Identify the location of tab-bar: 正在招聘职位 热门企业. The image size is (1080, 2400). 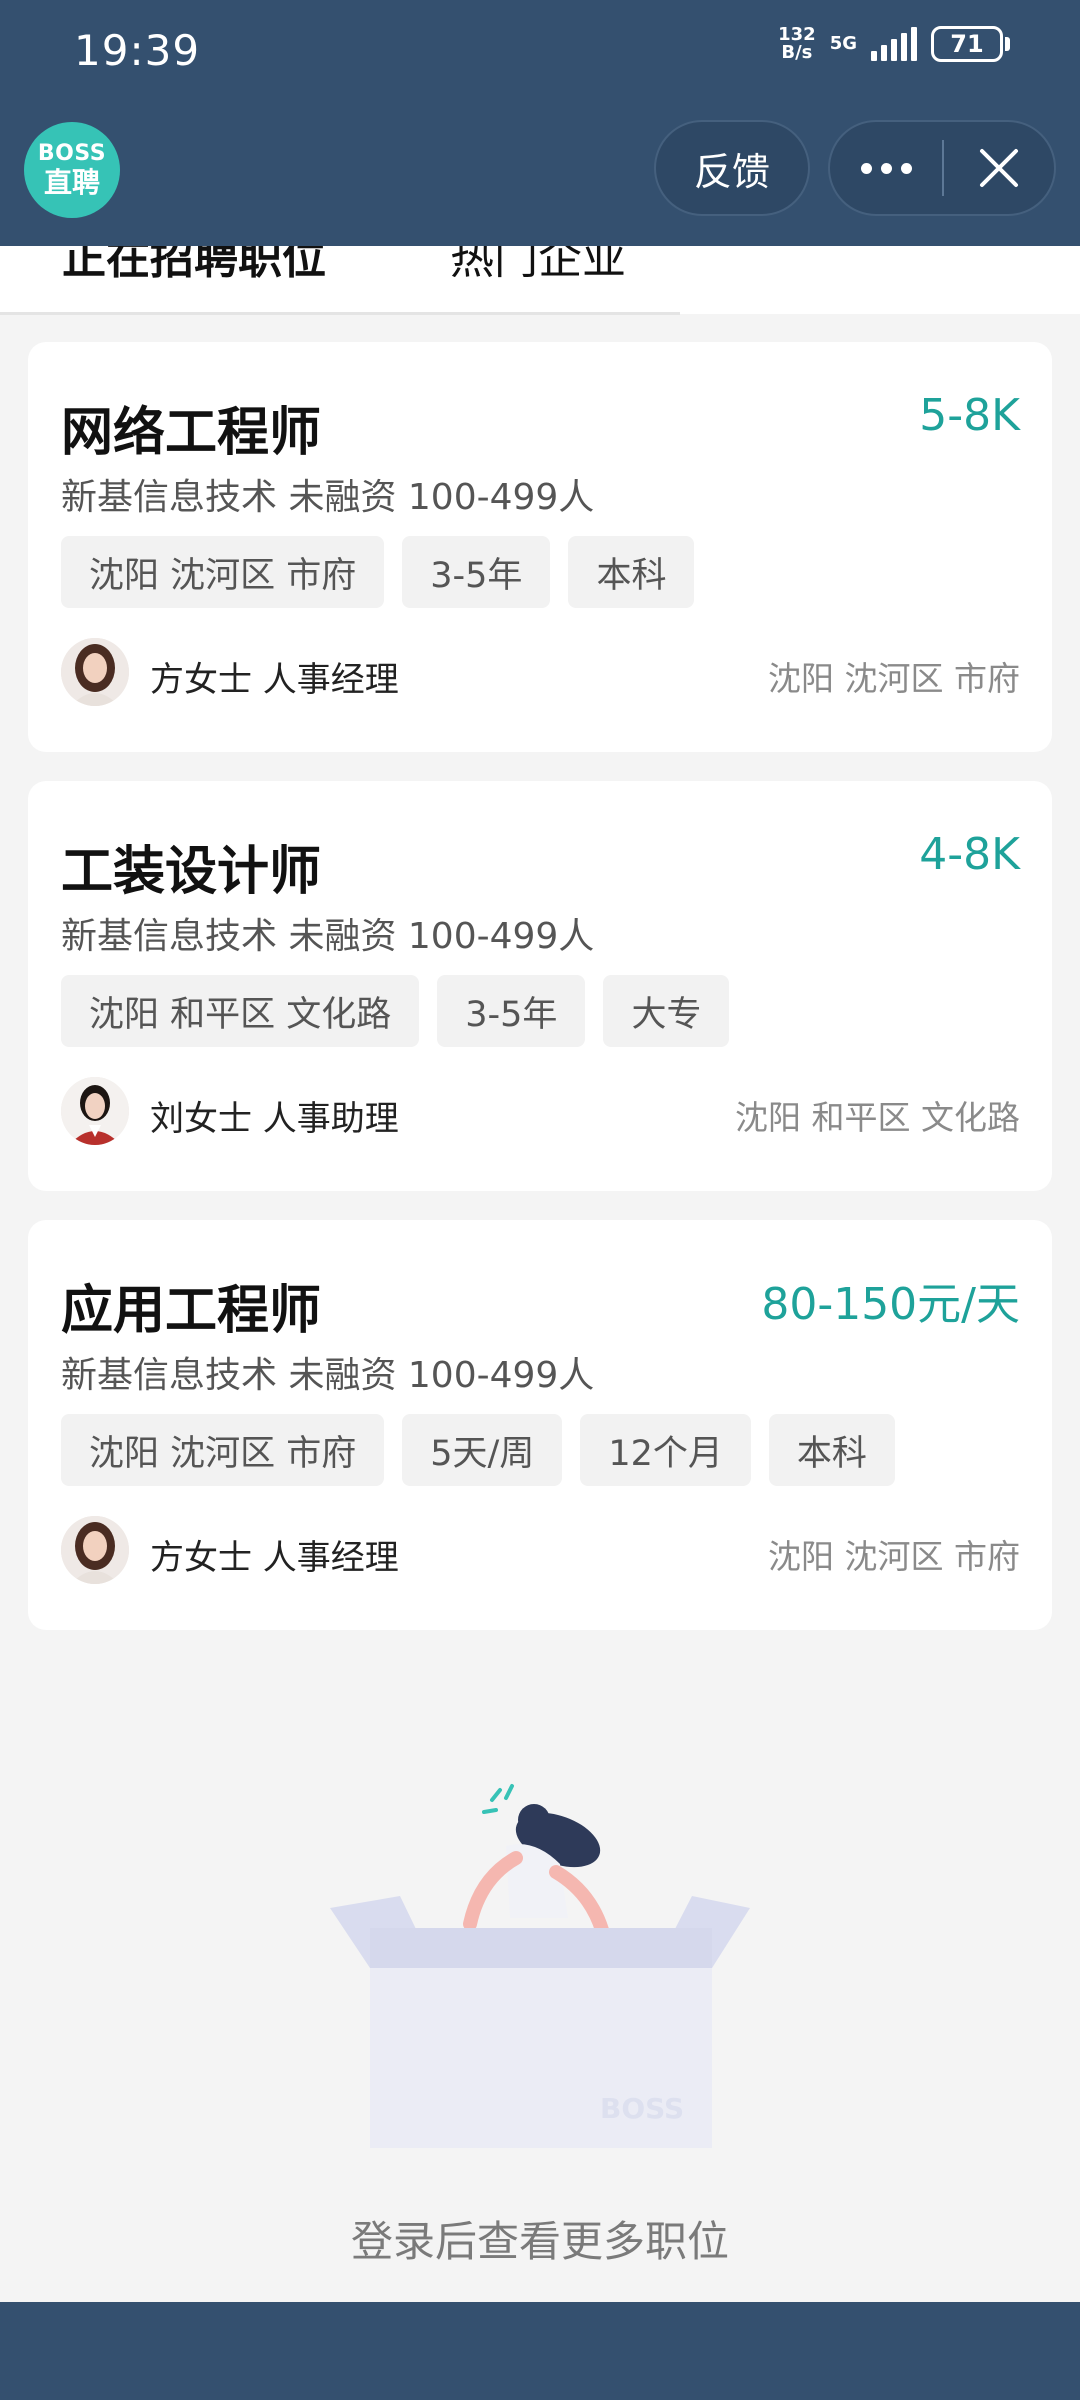
(540, 274).